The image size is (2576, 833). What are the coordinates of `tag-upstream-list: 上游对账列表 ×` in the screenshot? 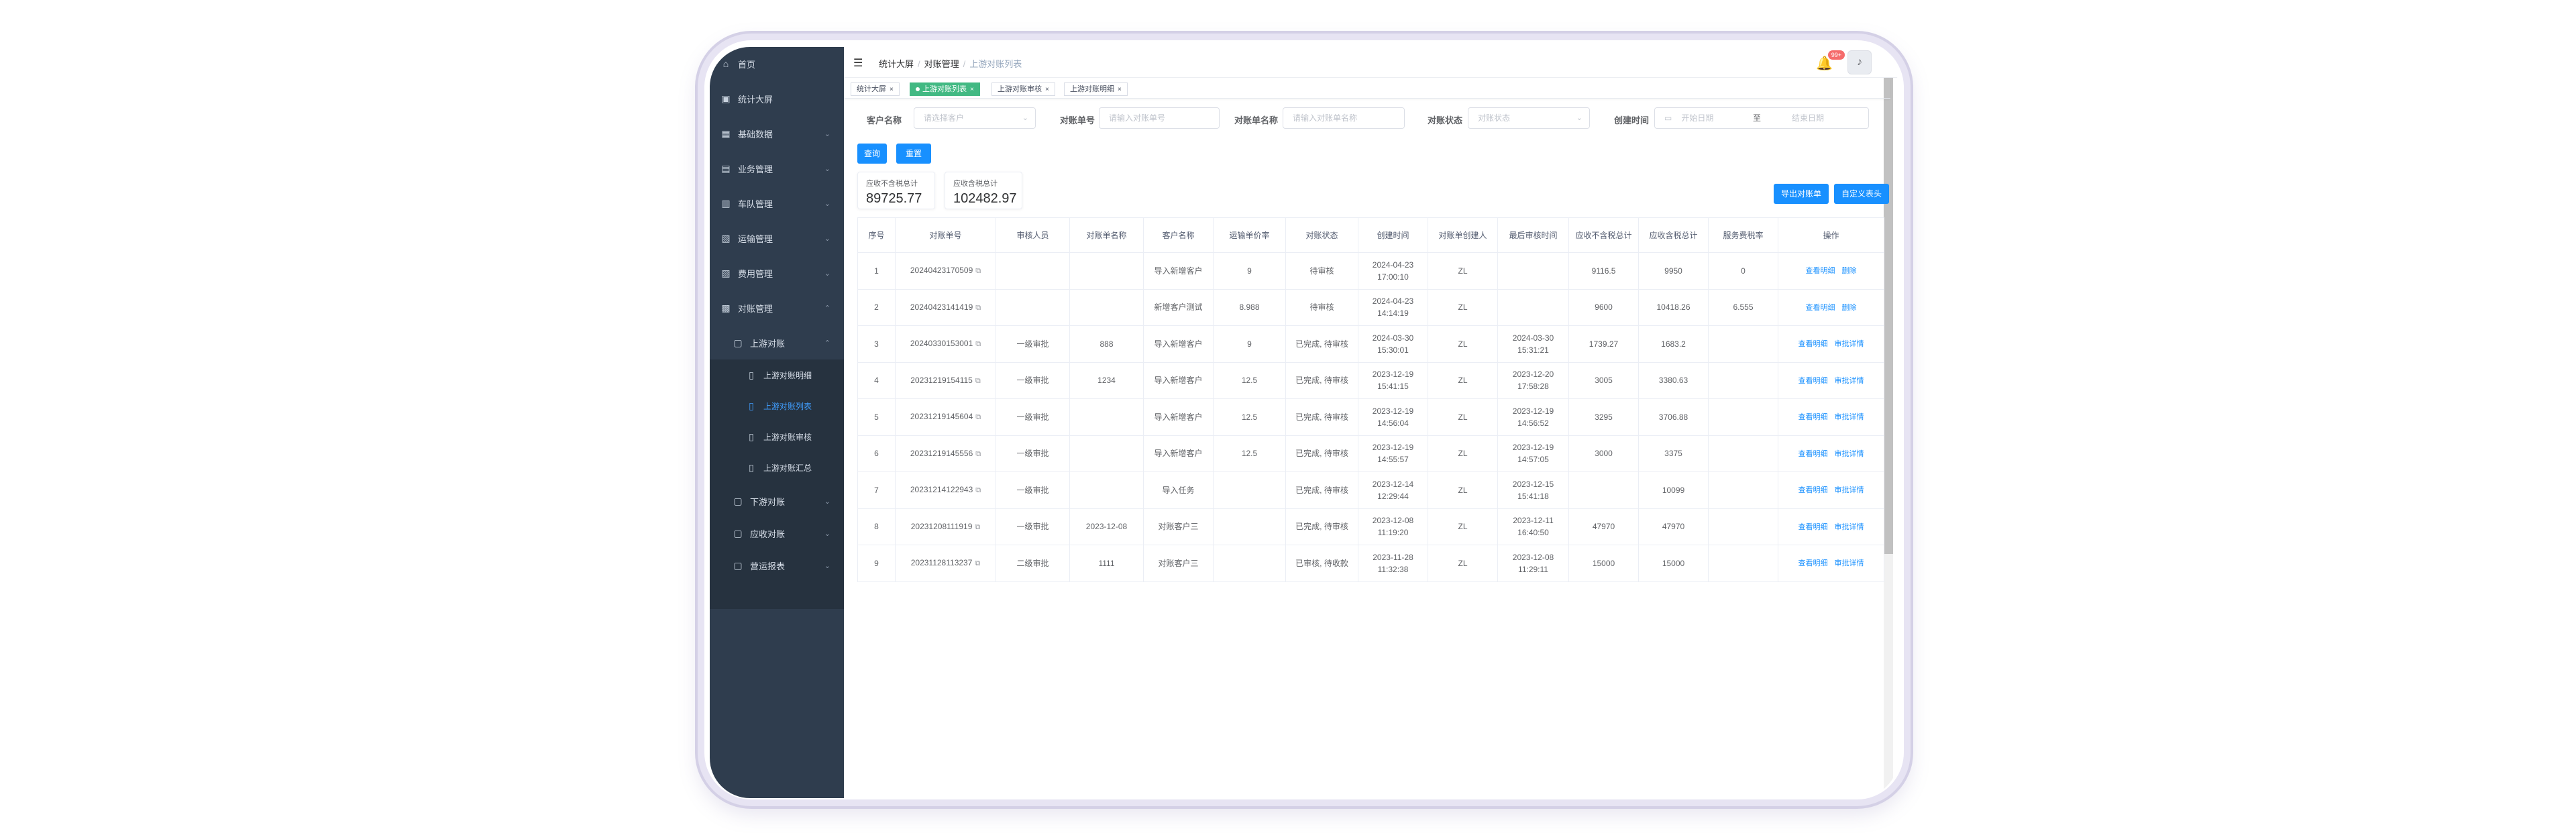 It's located at (945, 89).